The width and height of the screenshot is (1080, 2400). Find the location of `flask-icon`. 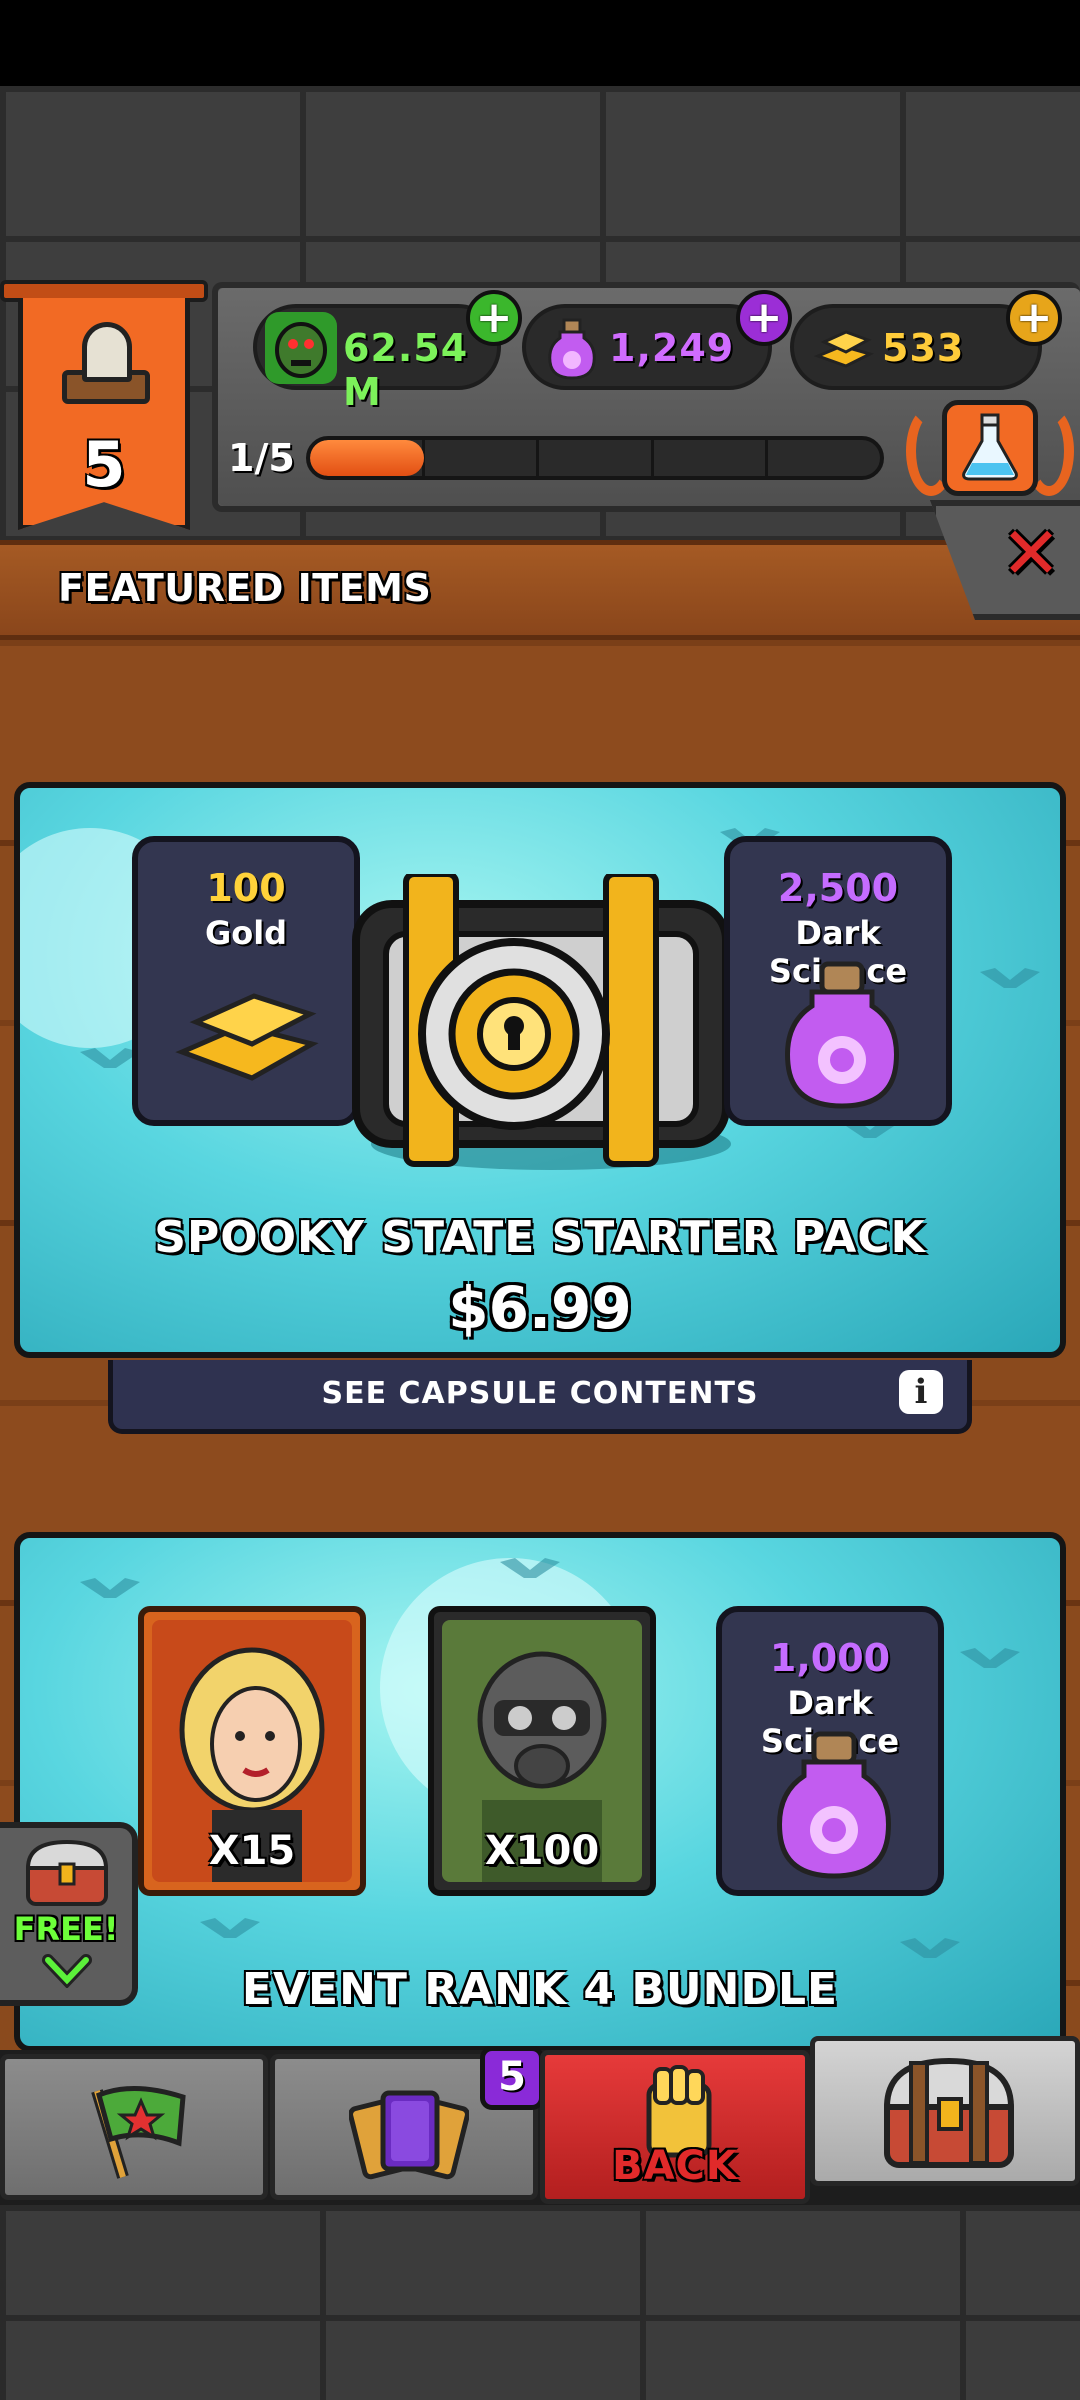

flask-icon is located at coordinates (990, 447).